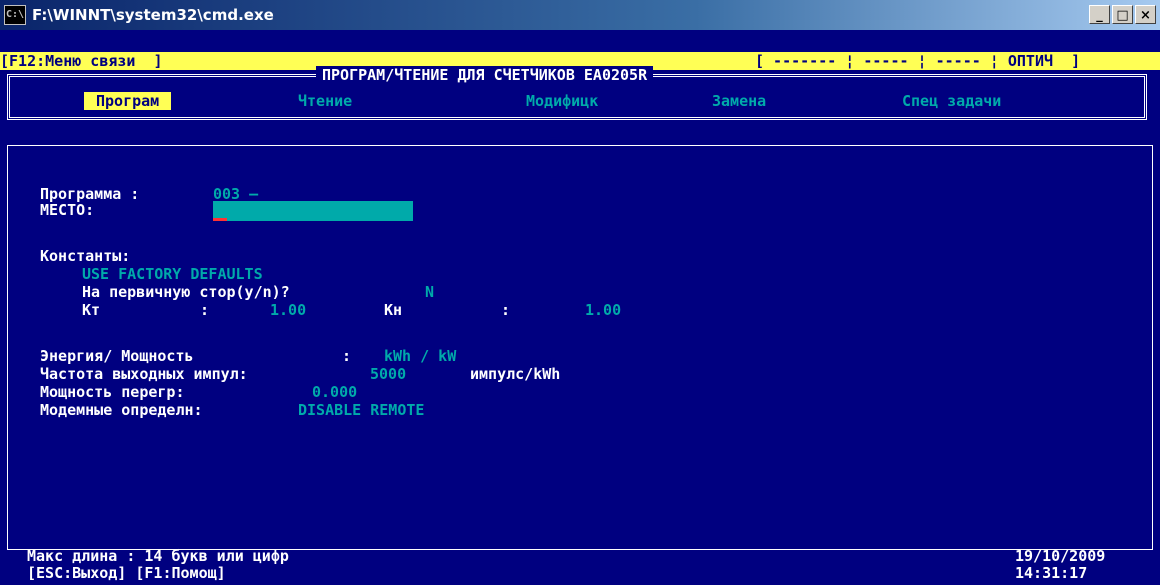 The image size is (1160, 585). What do you see at coordinates (112, 392) in the screenshot?
I see `overload-label: Мощность перегр:` at bounding box center [112, 392].